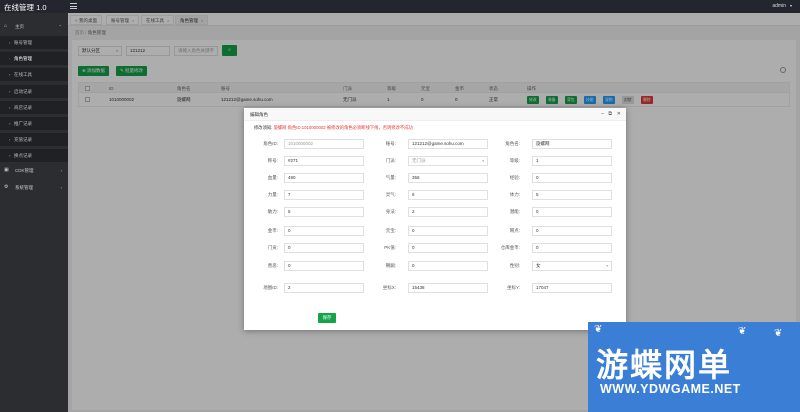 The image size is (800, 412). Describe the element at coordinates (779, 6) in the screenshot. I see `user-menu: admin` at that location.